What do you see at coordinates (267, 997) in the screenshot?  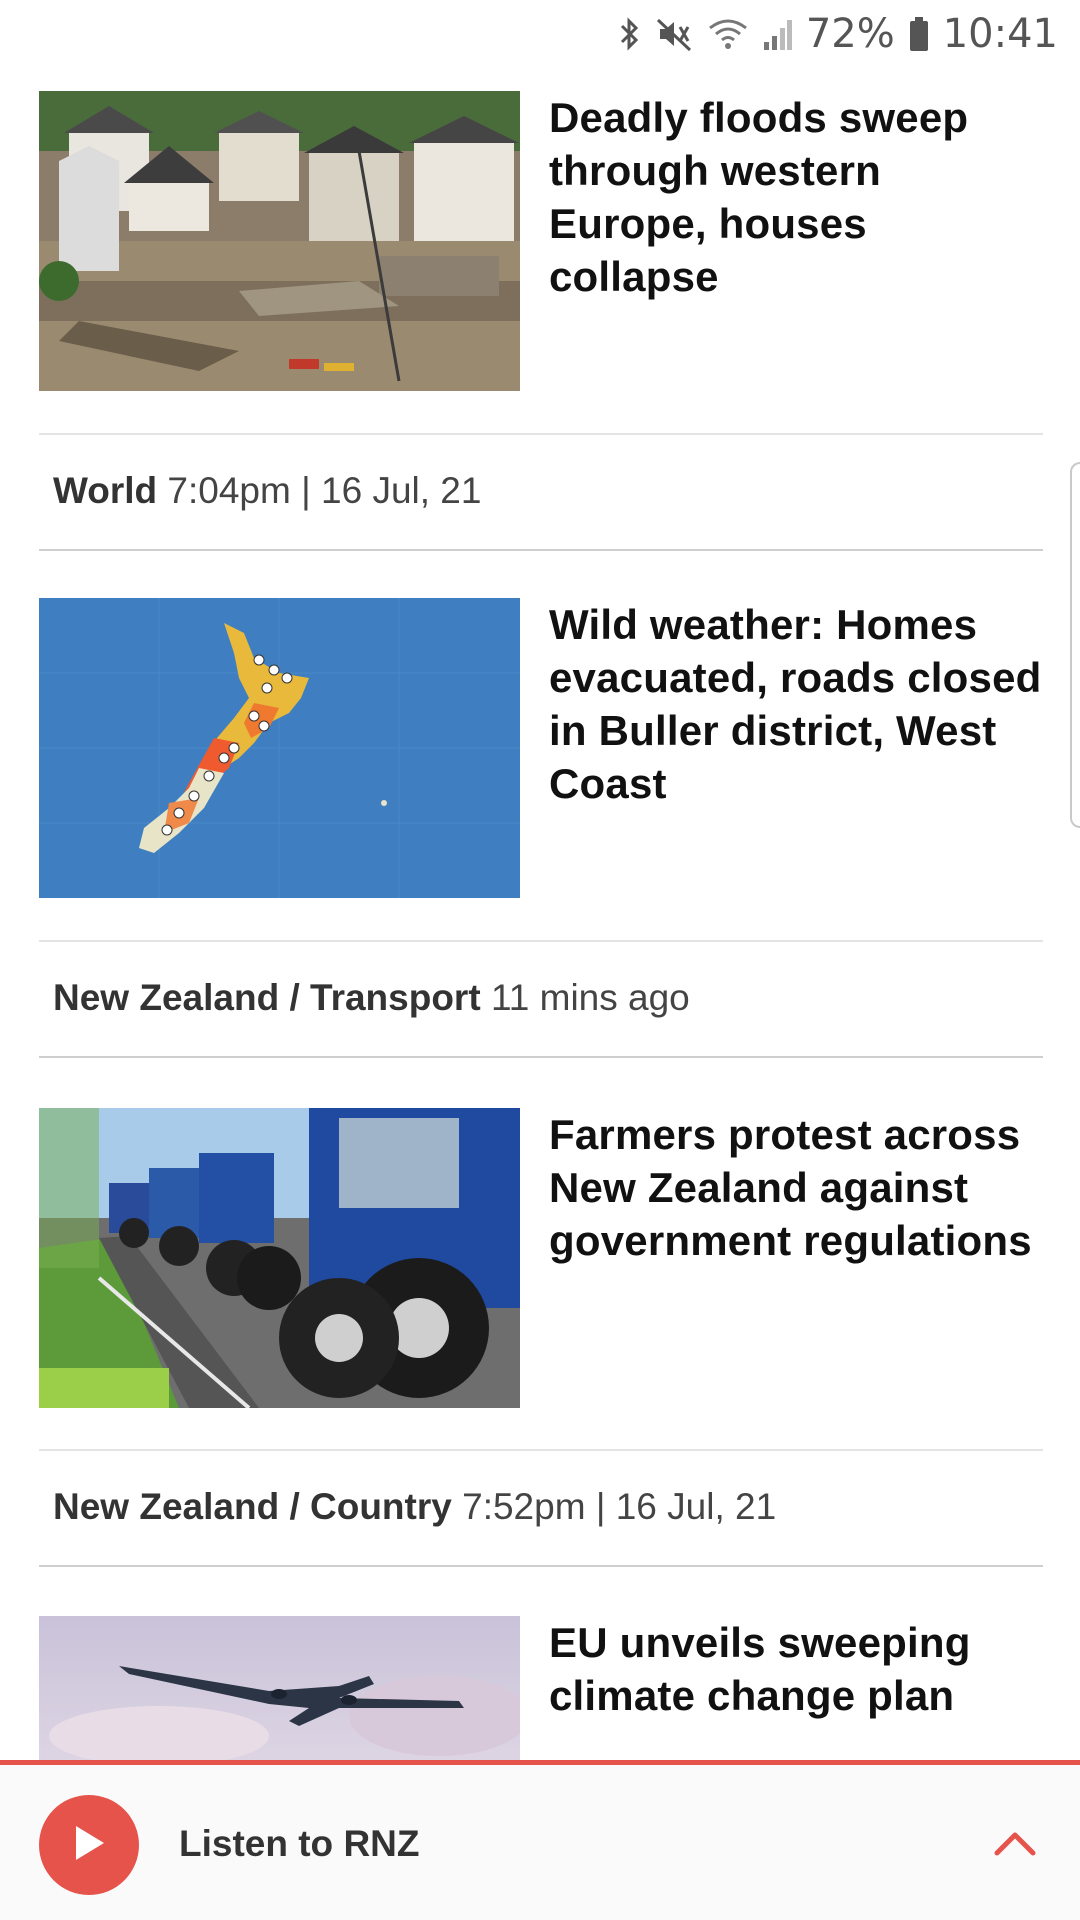 I see `article-section: New Zealand / Transport` at bounding box center [267, 997].